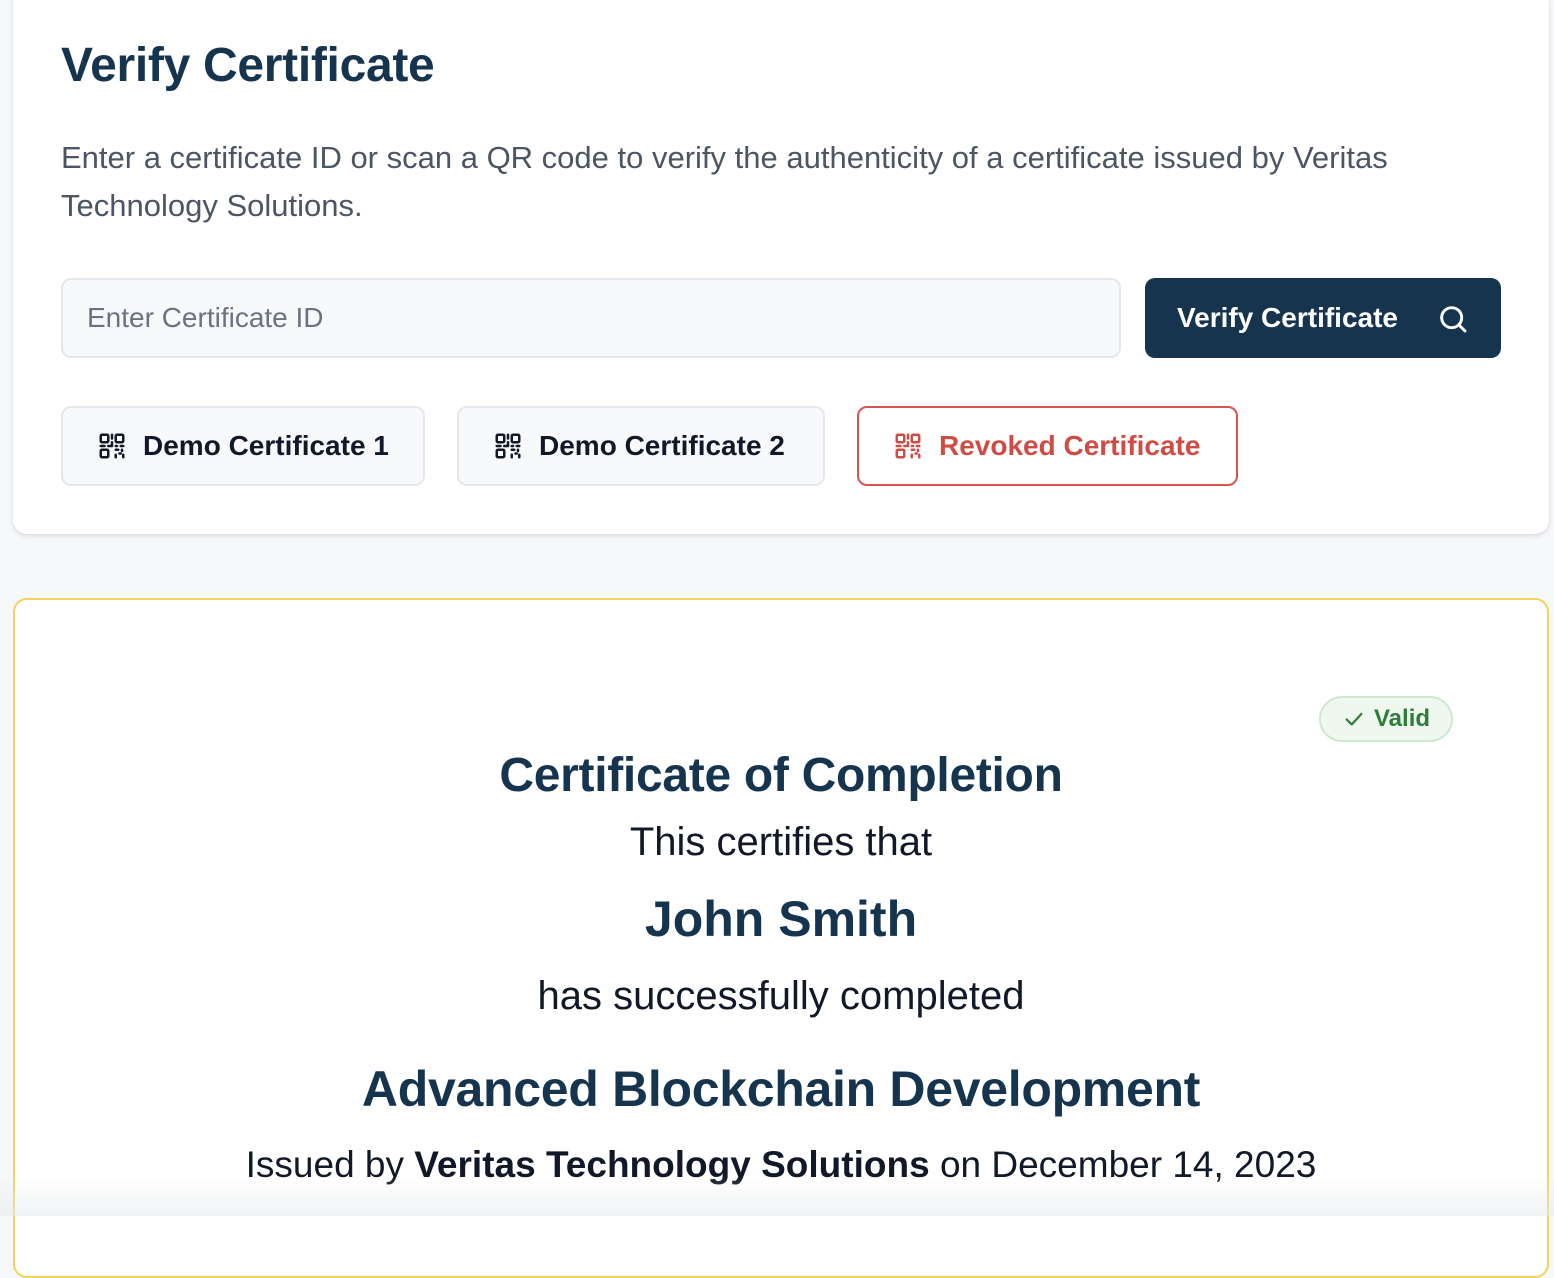  Describe the element at coordinates (671, 1164) in the screenshot. I see `issuer-name: Veritas Technology Solutions` at that location.